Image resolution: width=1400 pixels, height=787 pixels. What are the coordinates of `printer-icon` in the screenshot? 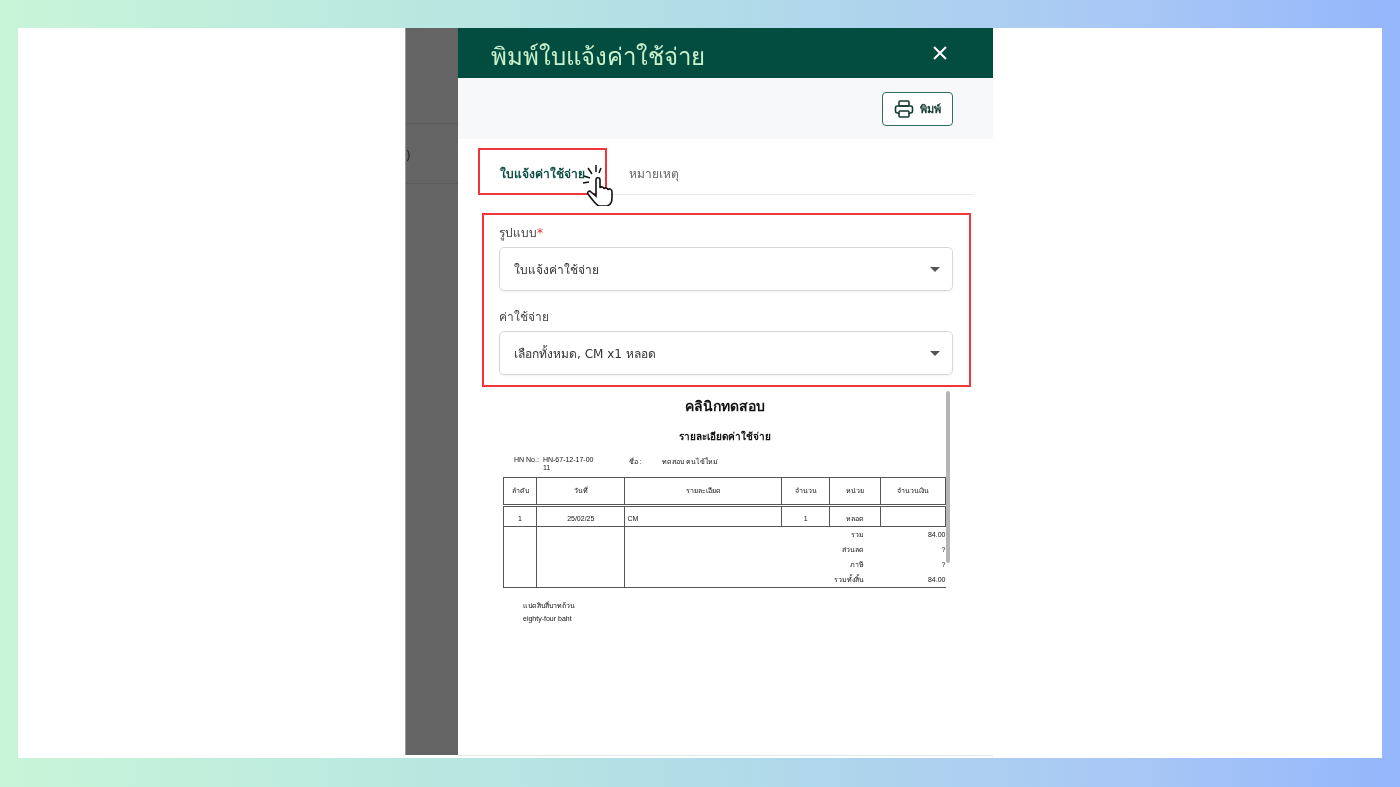 It's located at (904, 108).